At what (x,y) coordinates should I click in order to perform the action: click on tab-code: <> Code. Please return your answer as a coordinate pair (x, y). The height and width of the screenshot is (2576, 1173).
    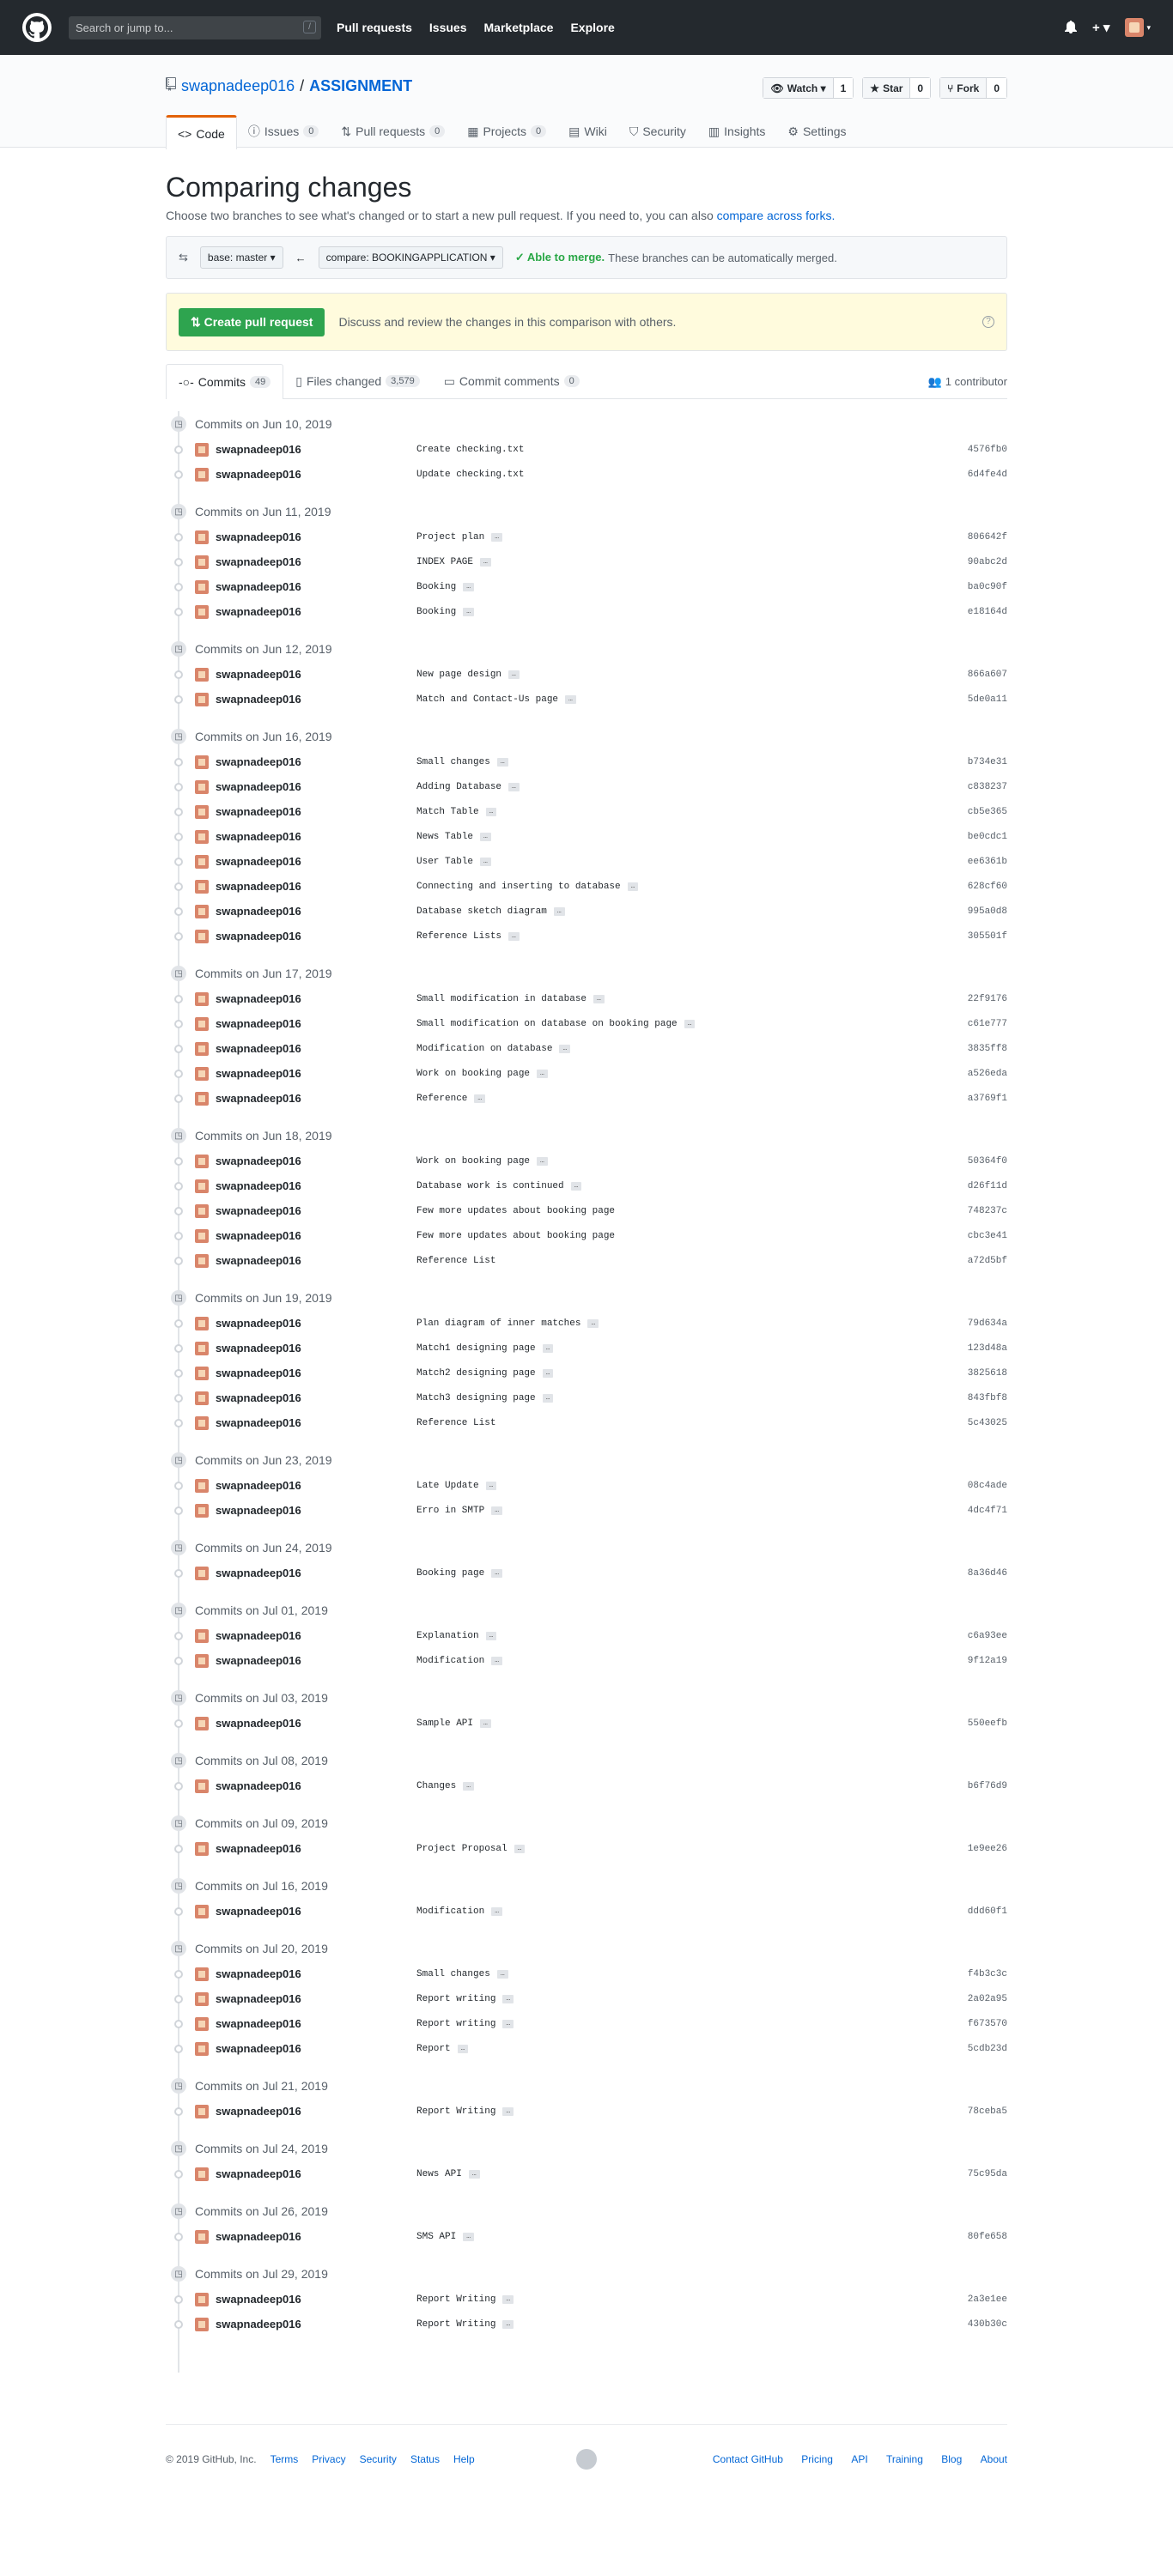
    Looking at the image, I should click on (201, 132).